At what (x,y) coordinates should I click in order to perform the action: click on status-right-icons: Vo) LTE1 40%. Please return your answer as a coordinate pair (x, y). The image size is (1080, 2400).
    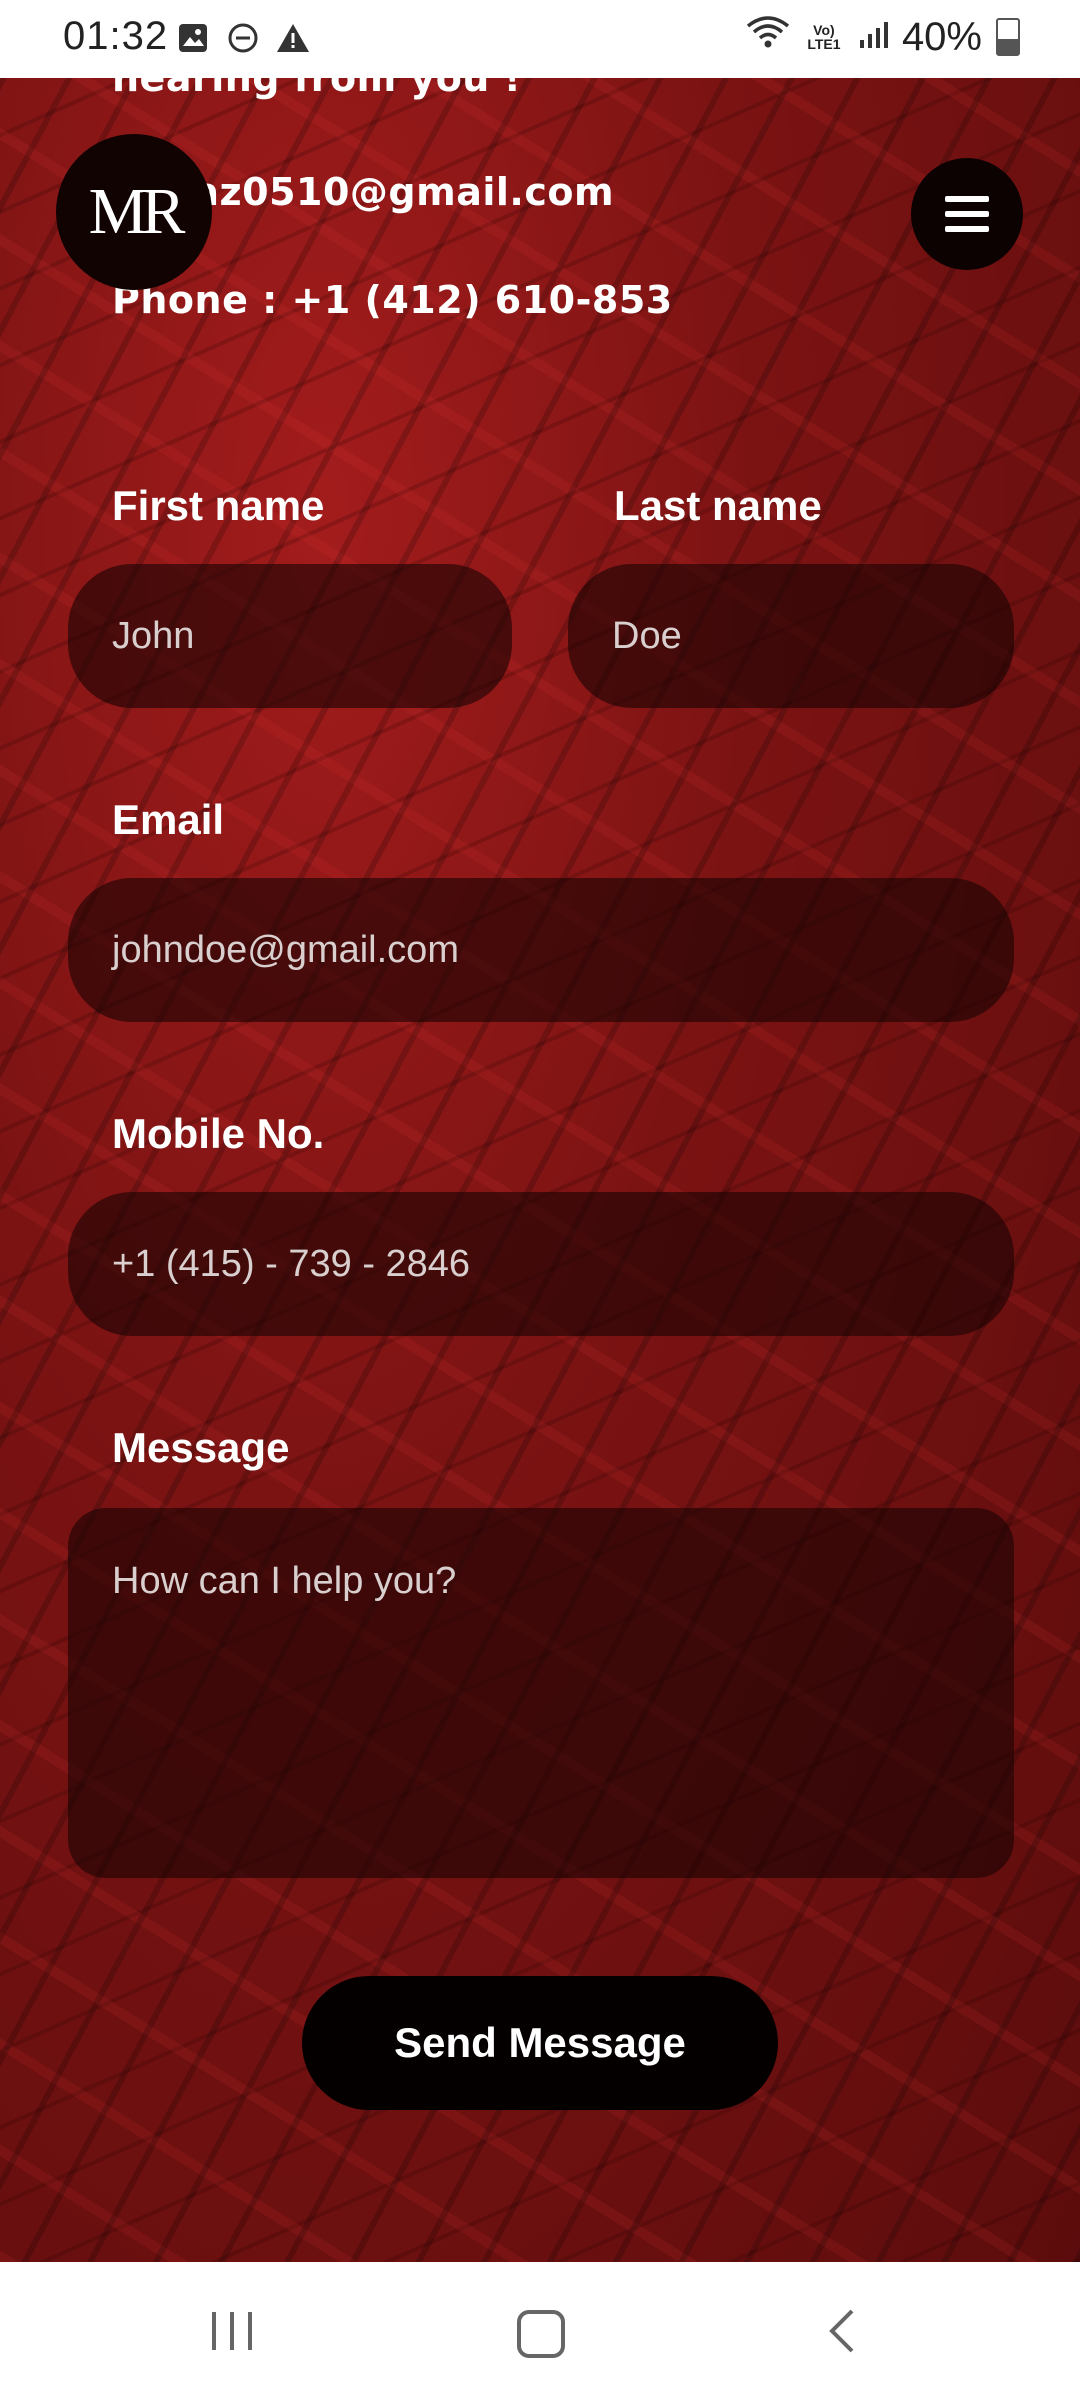
    Looking at the image, I should click on (883, 37).